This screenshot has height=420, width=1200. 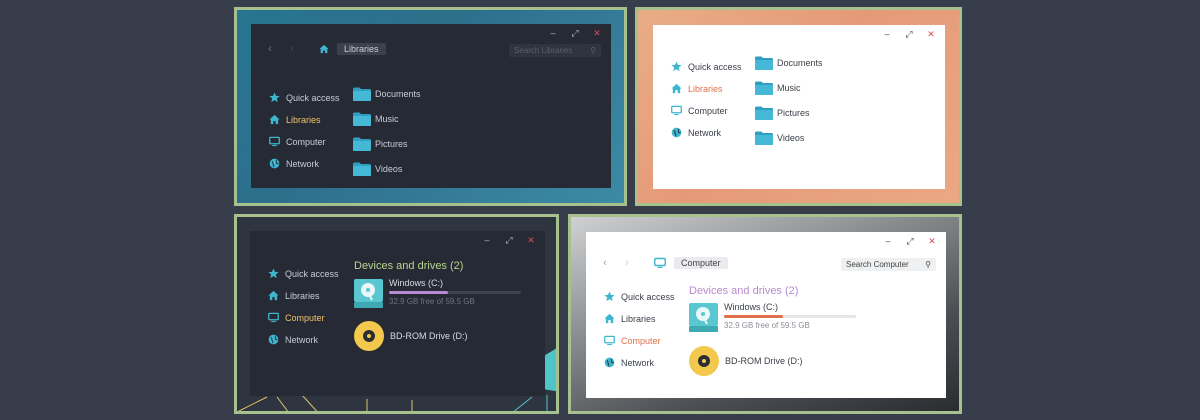 What do you see at coordinates (767, 325) in the screenshot?
I see `drive-free-space: 32.9 GB free of 59.5 GB` at bounding box center [767, 325].